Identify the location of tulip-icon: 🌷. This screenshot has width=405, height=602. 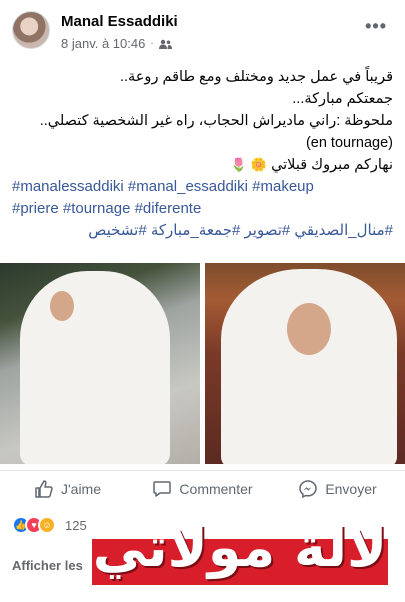
(238, 164).